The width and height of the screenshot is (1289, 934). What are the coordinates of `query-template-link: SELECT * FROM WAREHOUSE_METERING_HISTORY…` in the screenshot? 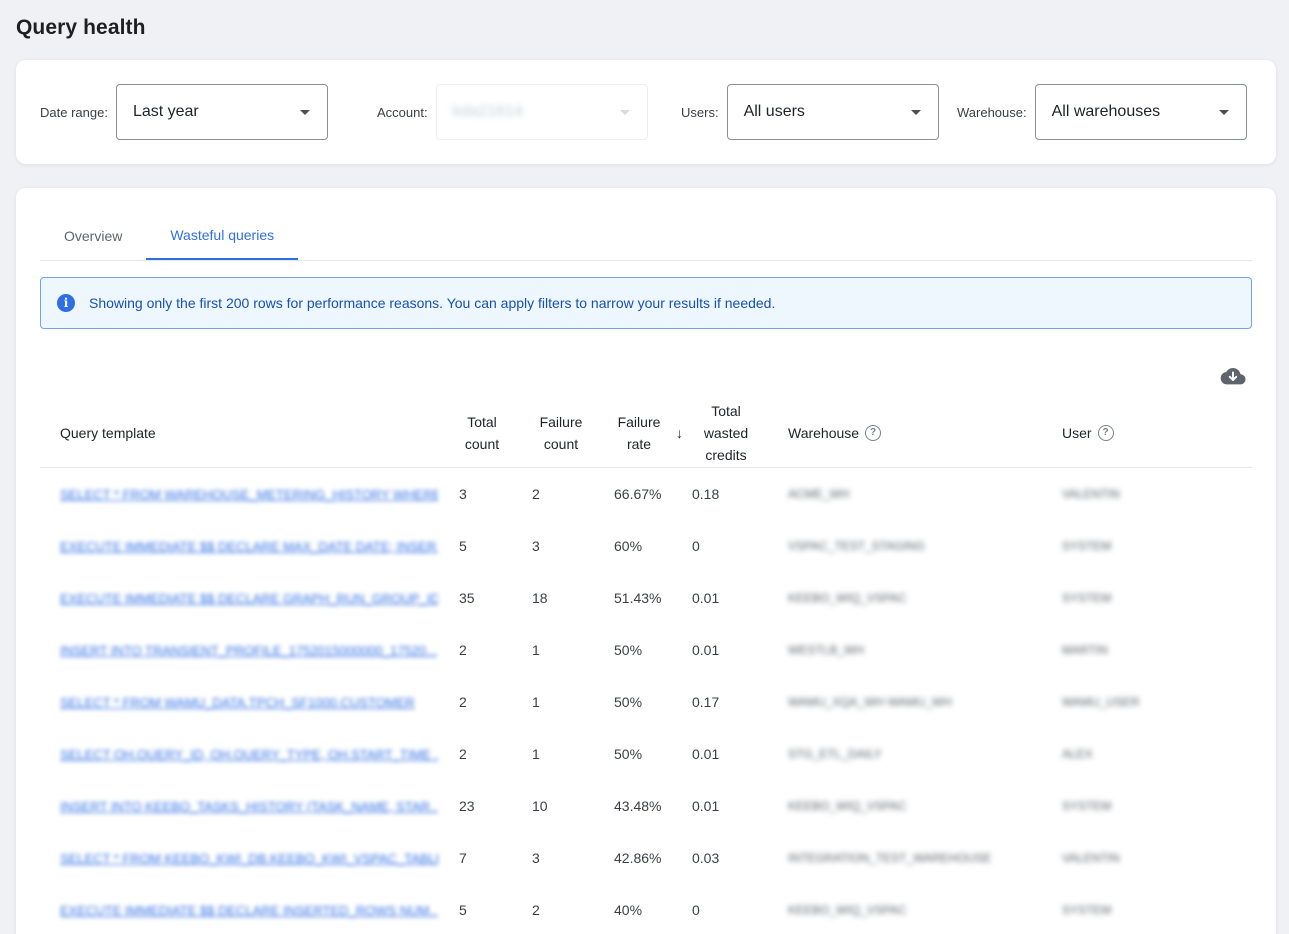 It's located at (249, 494).